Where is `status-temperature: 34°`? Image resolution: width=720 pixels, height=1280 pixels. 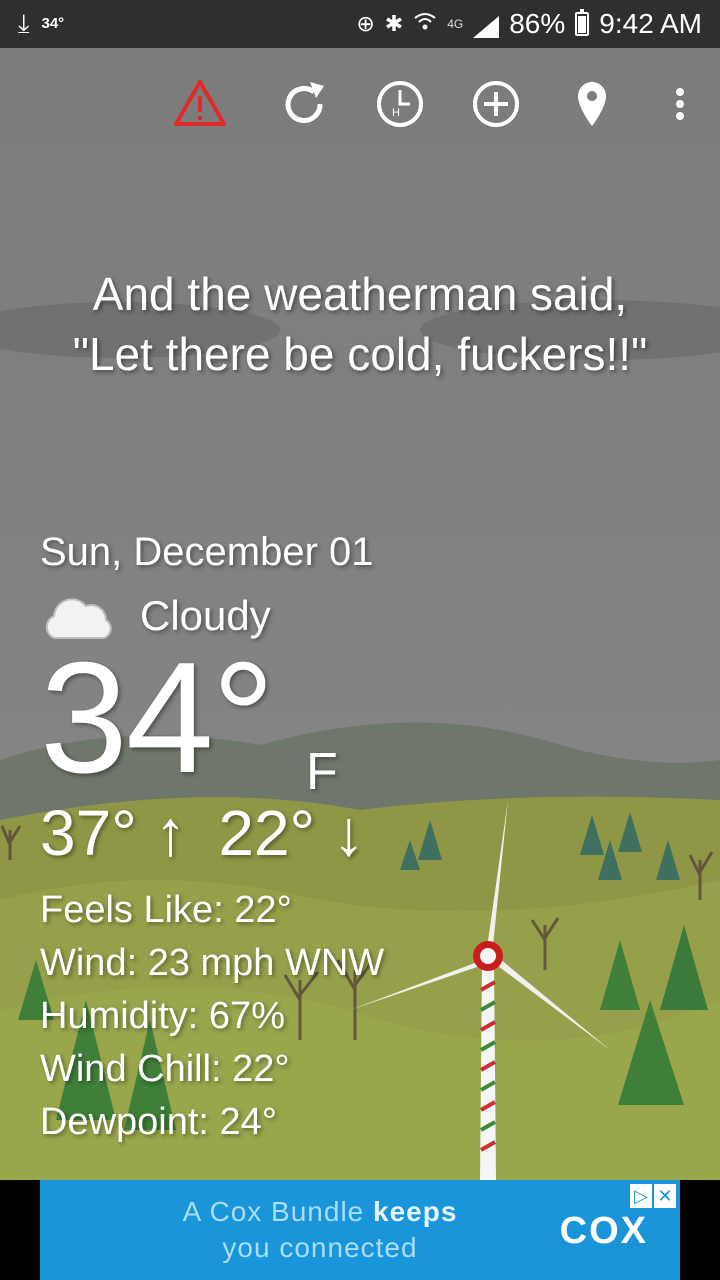
status-temperature: 34° is located at coordinates (53, 23).